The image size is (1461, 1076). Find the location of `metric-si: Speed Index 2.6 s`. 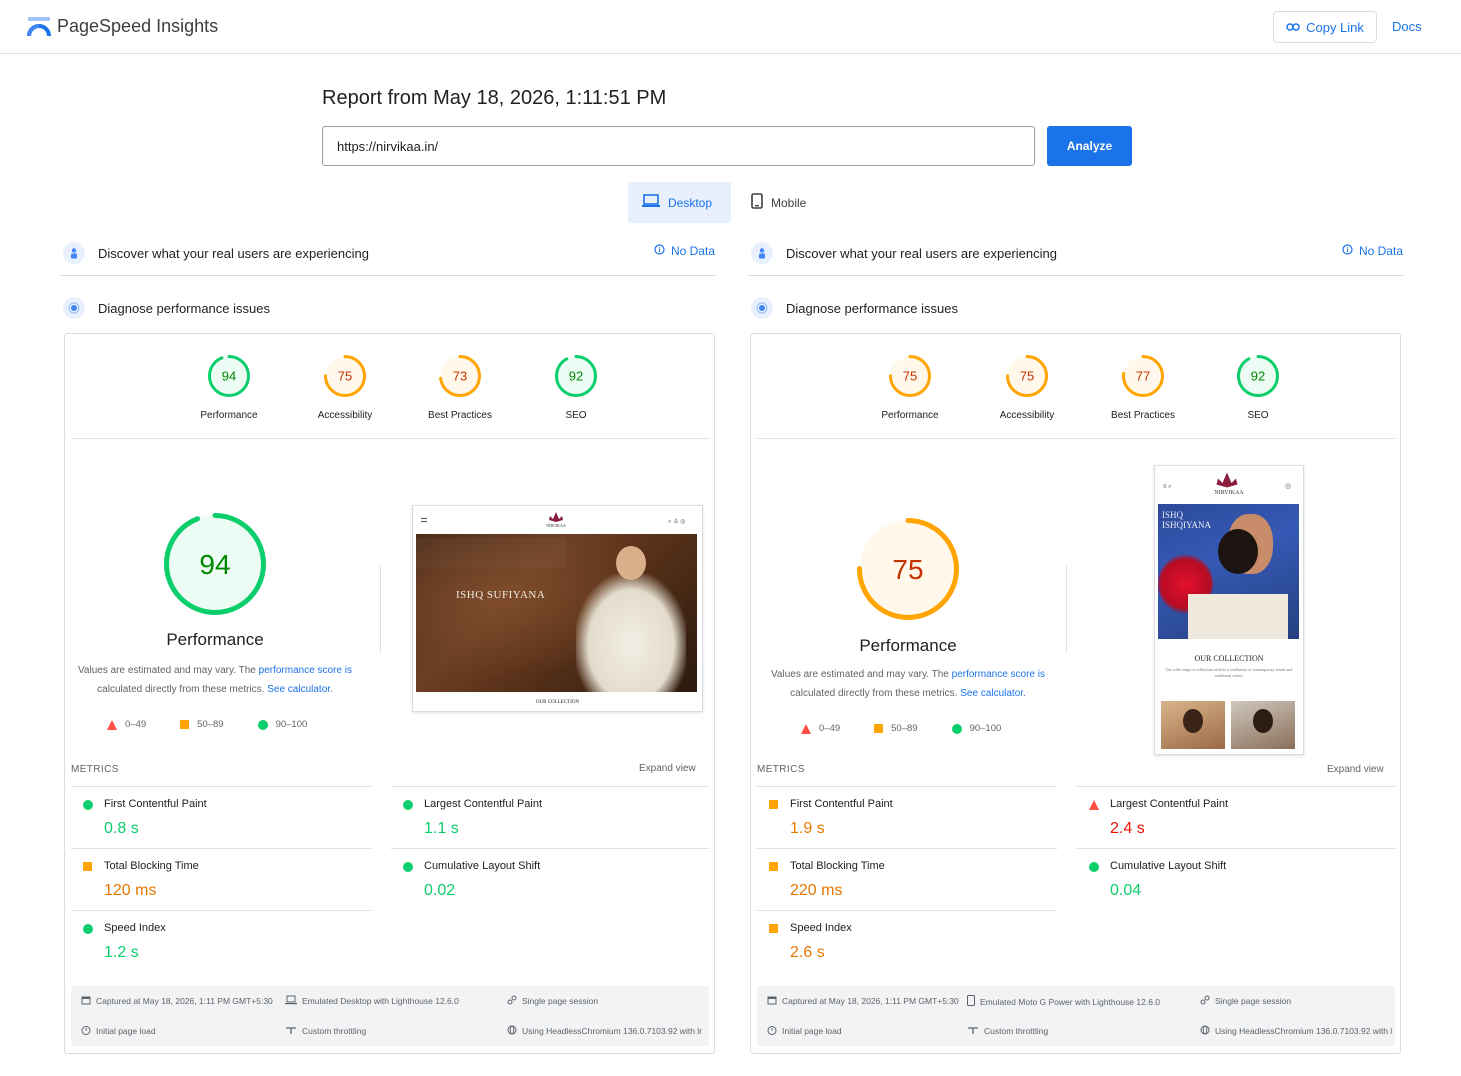

metric-si: Speed Index 2.6 s is located at coordinates (907, 941).